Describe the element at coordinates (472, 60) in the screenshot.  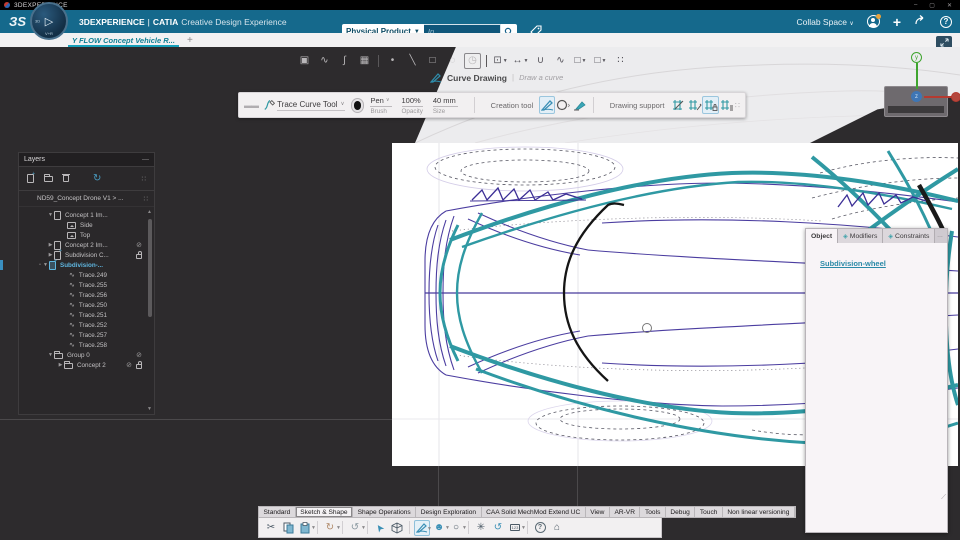
I see `trace-history-tool-icon: ◷` at that location.